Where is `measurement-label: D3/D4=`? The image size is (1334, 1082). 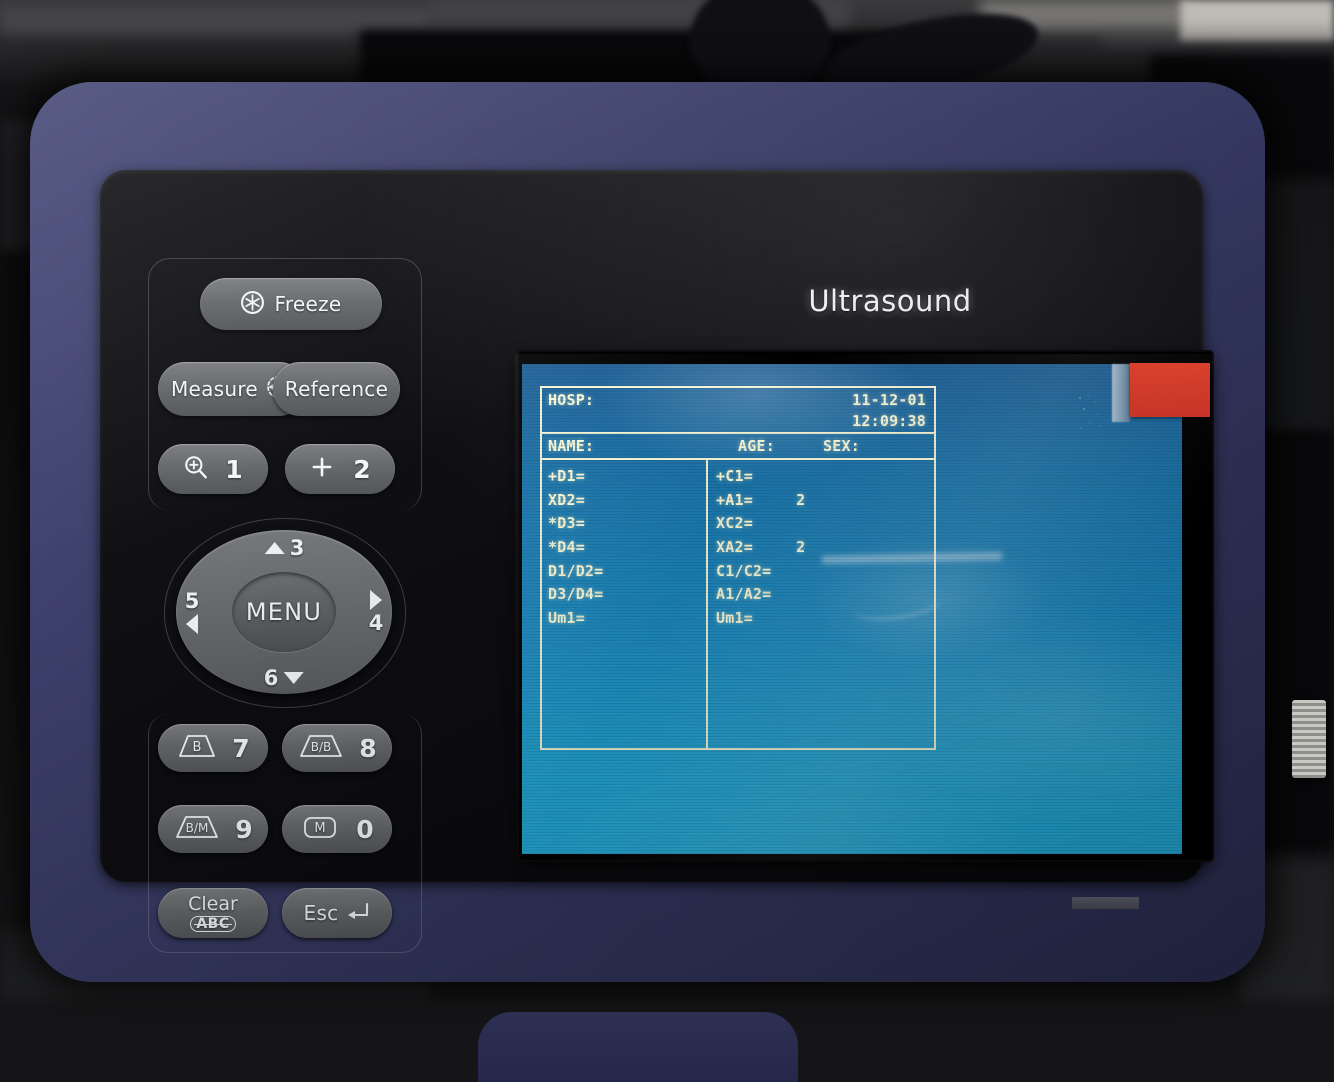
measurement-label: D3/D4= is located at coordinates (576, 594).